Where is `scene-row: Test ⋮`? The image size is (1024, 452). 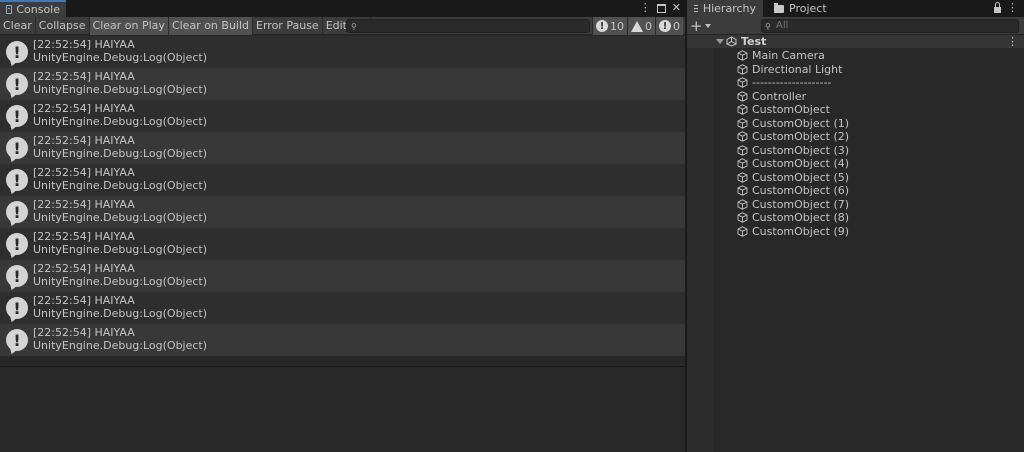 scene-row: Test ⋮ is located at coordinates (855, 41).